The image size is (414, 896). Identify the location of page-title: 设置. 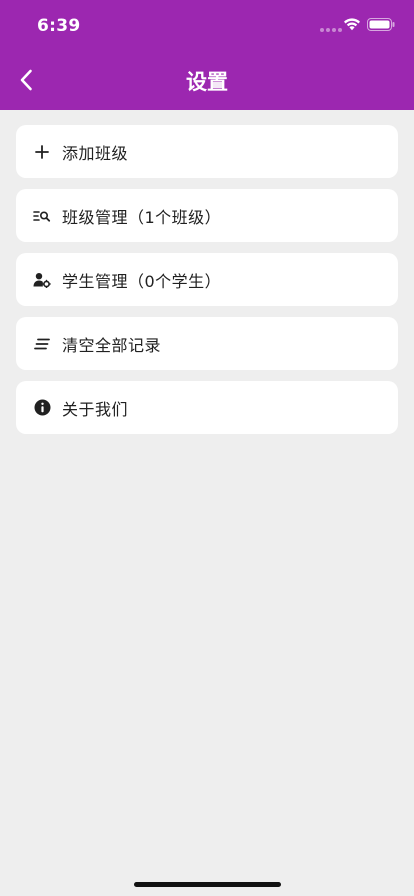
(207, 82).